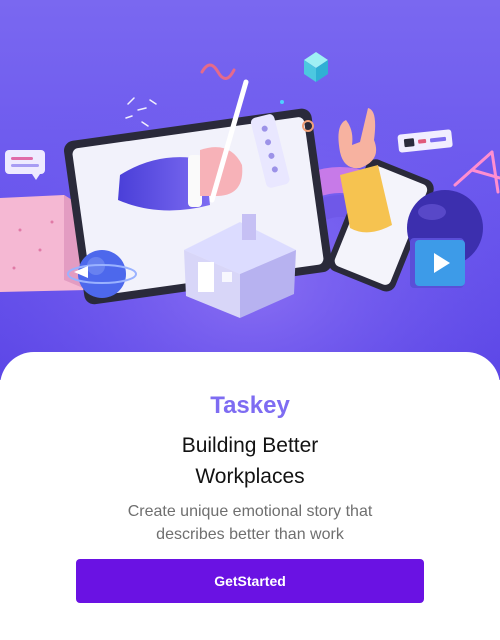 The height and width of the screenshot is (640, 500). I want to click on subtitle-line-2: describes better than work, so click(250, 534).